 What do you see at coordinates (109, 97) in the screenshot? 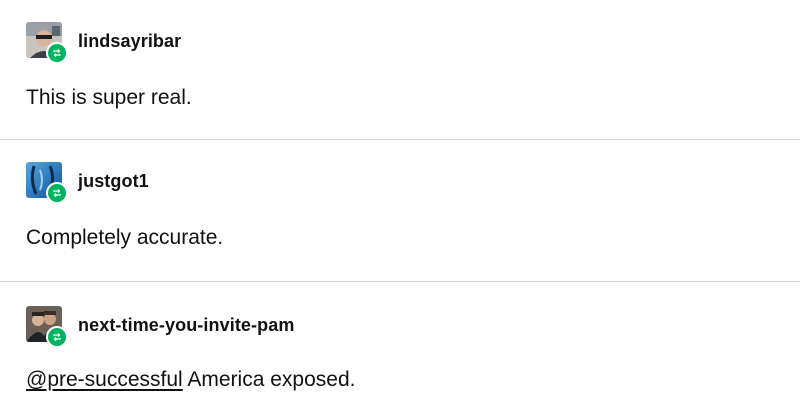
I see `post-body-text: This is super real.` at bounding box center [109, 97].